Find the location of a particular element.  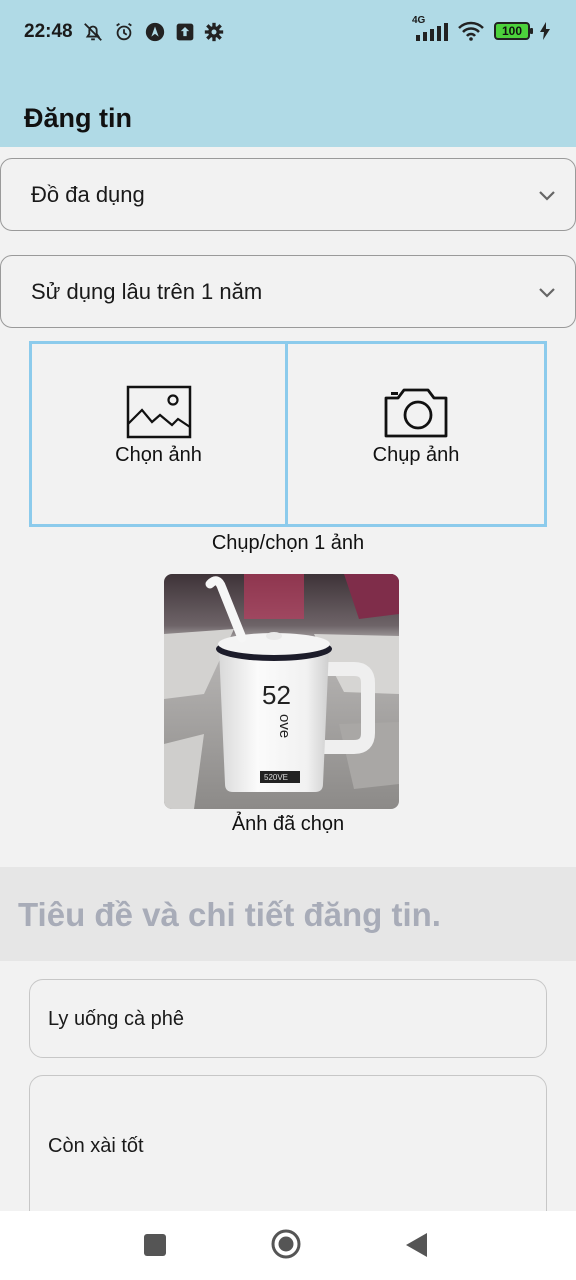

mug-photo: 52 ove 520VE is located at coordinates (281, 691).